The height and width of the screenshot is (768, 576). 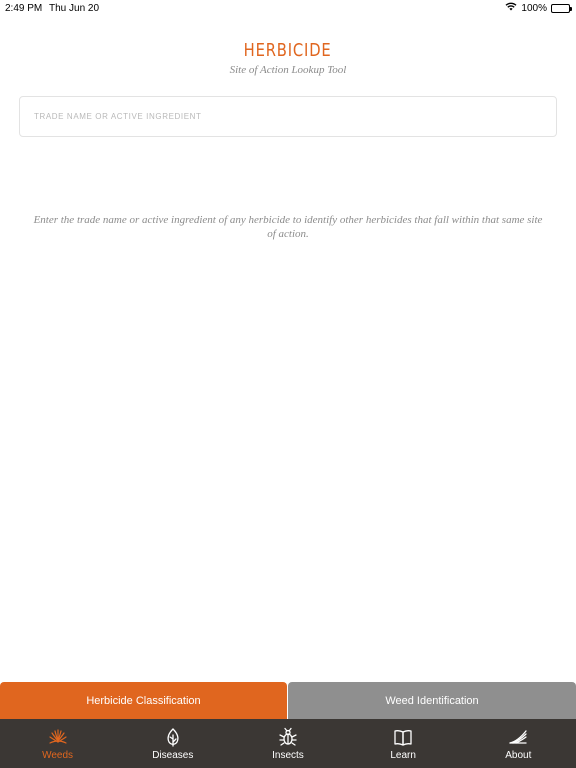 What do you see at coordinates (58, 755) in the screenshot?
I see `tab-weeds-label: Weeds` at bounding box center [58, 755].